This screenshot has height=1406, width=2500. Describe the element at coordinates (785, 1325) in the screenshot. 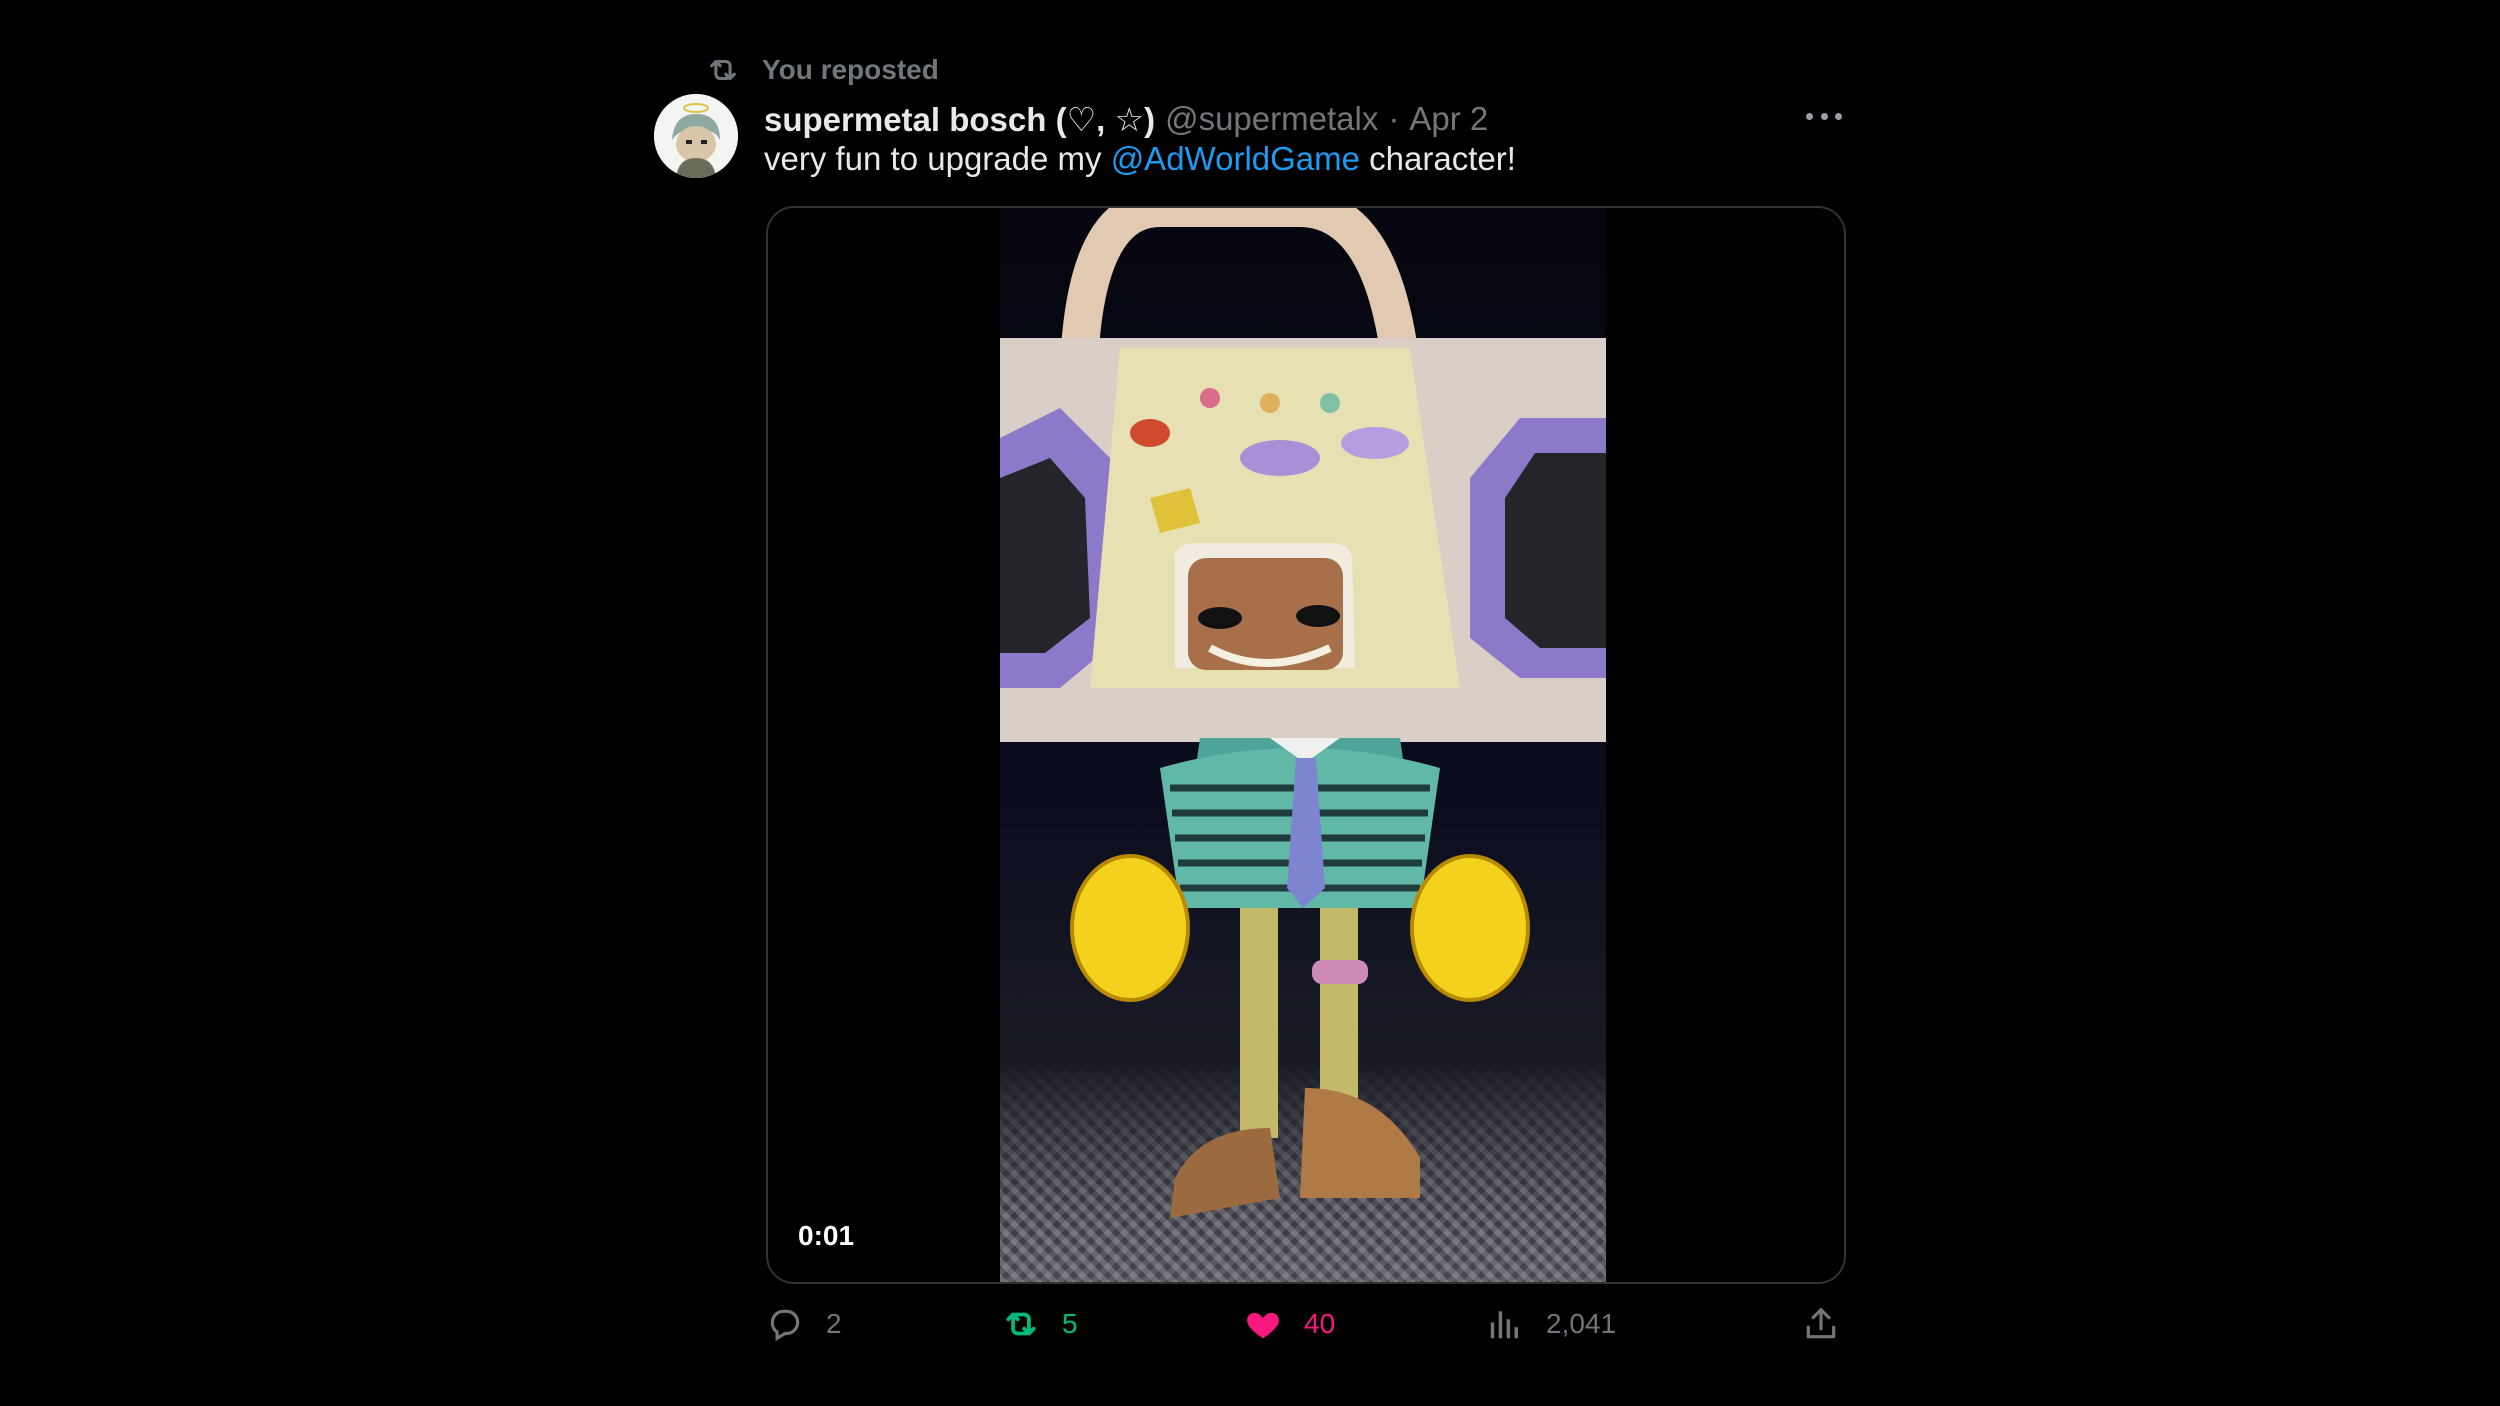

I see `reply-icon` at that location.